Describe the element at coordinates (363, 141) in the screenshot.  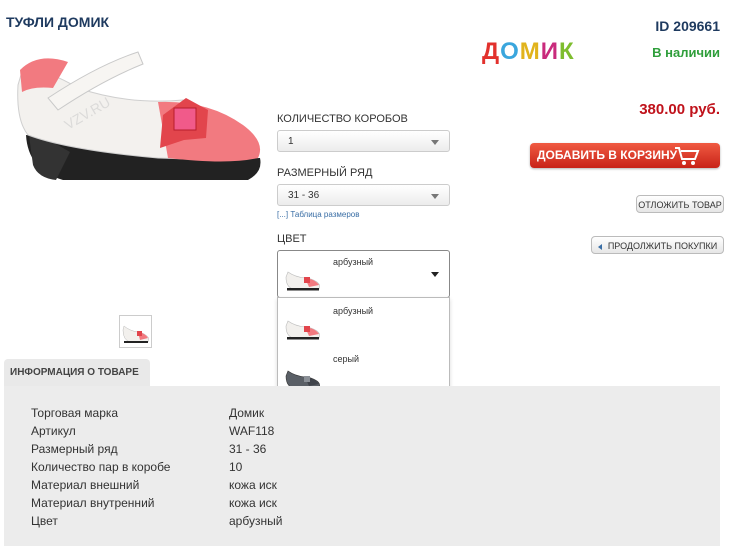
I see `boxes-select: 1` at that location.